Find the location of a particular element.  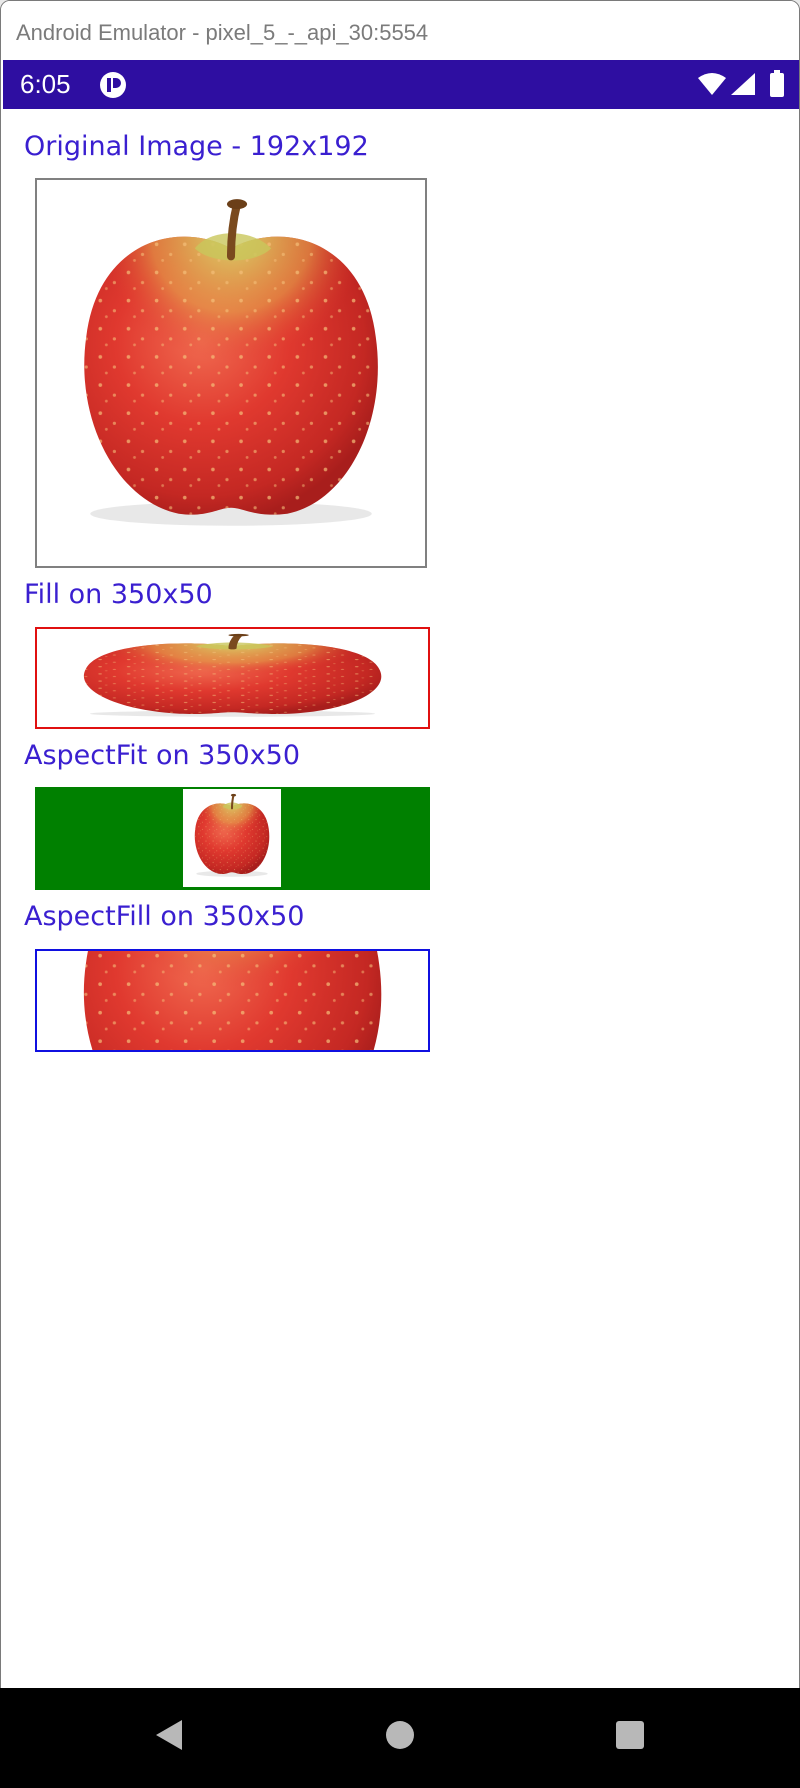

battery-icon is located at coordinates (777, 86).